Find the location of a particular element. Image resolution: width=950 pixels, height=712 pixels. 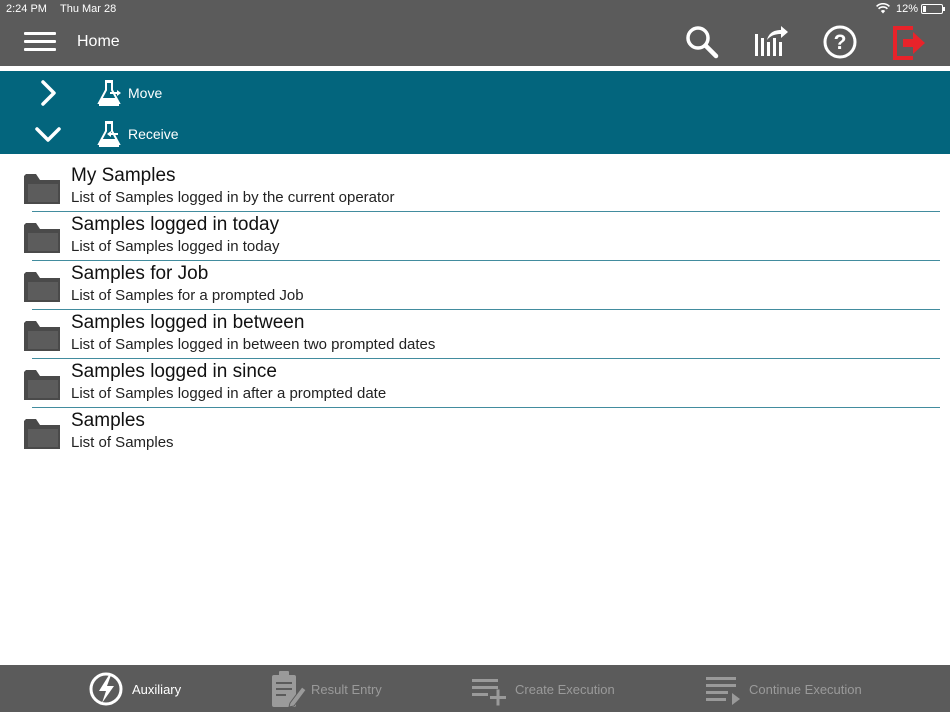

wifi-icon is located at coordinates (883, 9).